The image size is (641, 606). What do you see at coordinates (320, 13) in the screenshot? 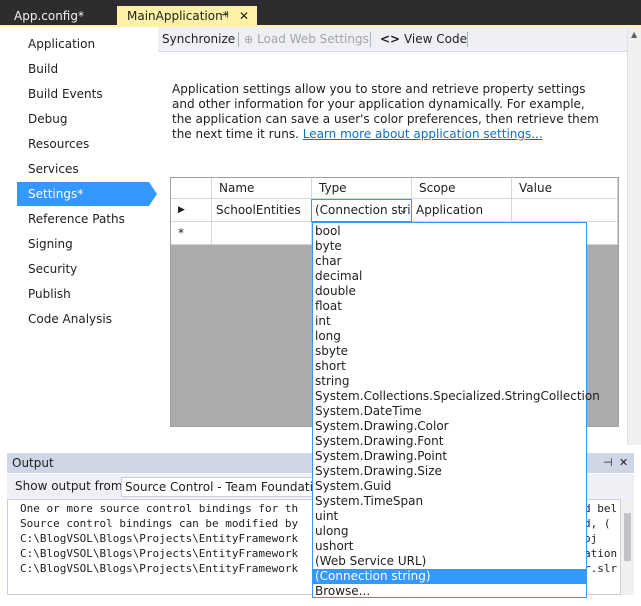
I see `document-tab-strip: App.config* MainApplication* ⊣ ✕` at bounding box center [320, 13].